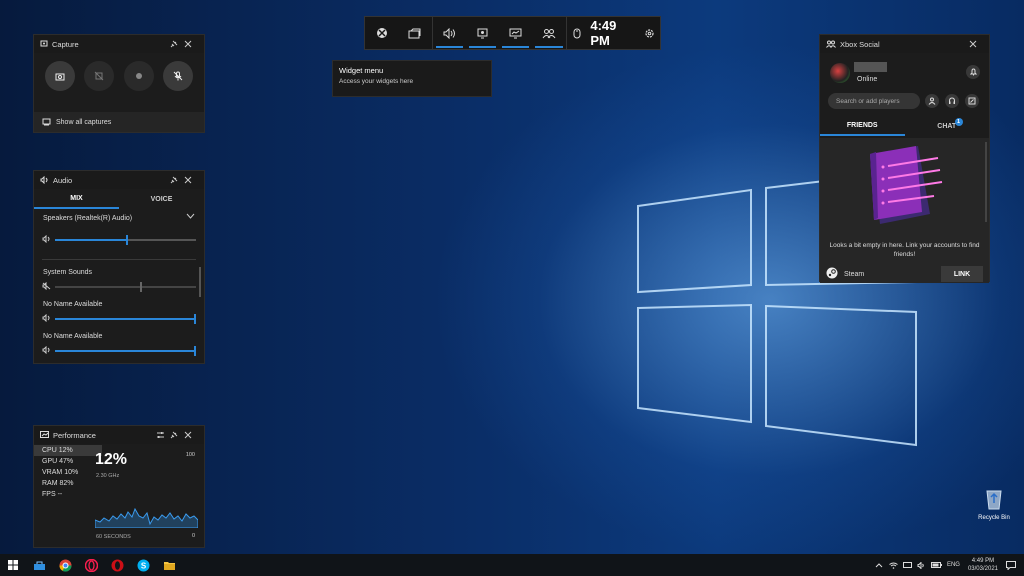 The width and height of the screenshot is (1024, 576). I want to click on bell-icon, so click(973, 72).